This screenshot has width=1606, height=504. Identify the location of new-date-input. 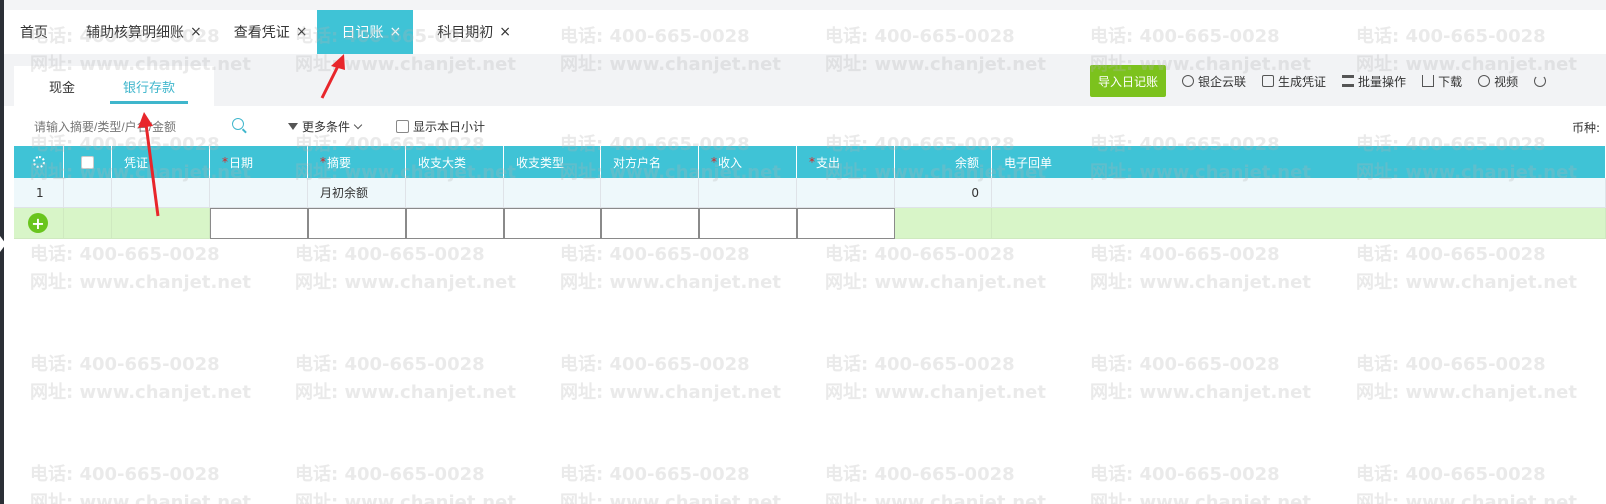
(259, 223).